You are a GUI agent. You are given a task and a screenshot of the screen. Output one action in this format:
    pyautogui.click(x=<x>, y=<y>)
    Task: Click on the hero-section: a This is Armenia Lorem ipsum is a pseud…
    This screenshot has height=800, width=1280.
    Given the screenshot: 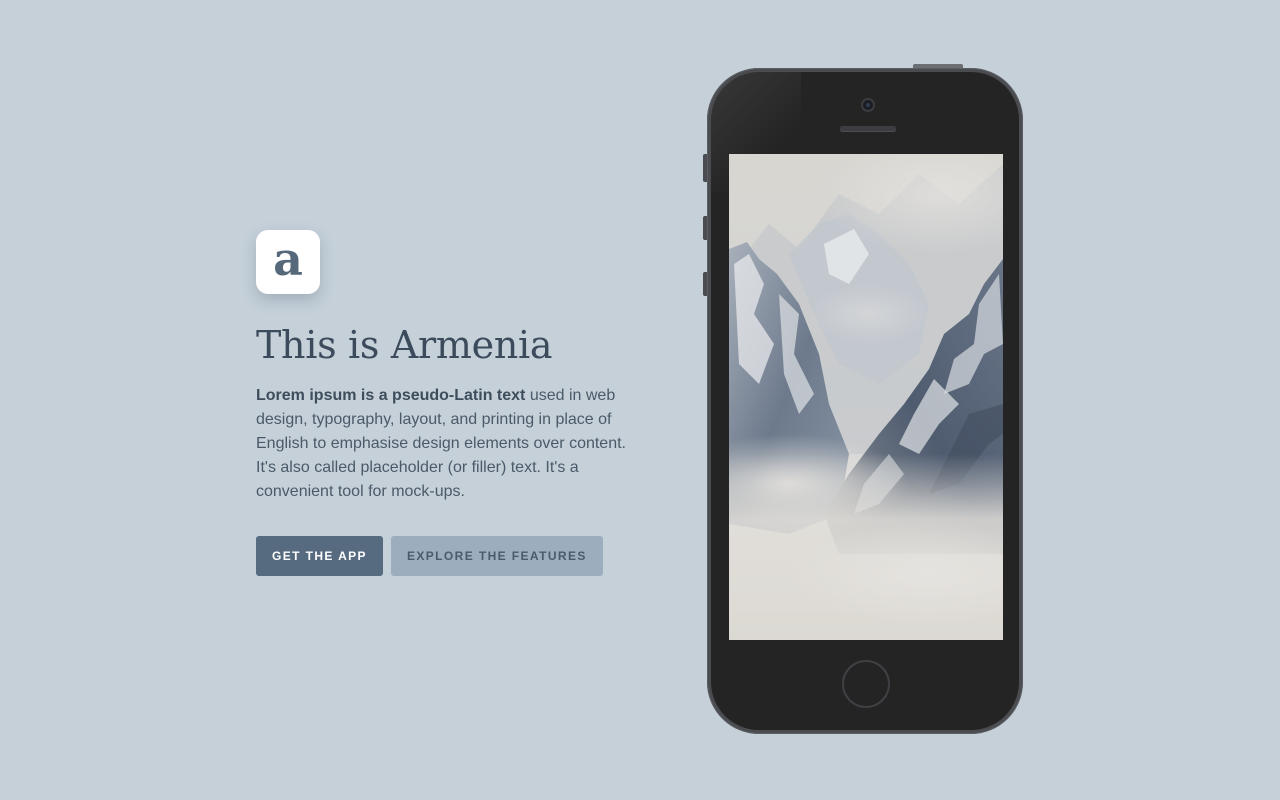 What is the action you would take?
    pyautogui.click(x=451, y=403)
    